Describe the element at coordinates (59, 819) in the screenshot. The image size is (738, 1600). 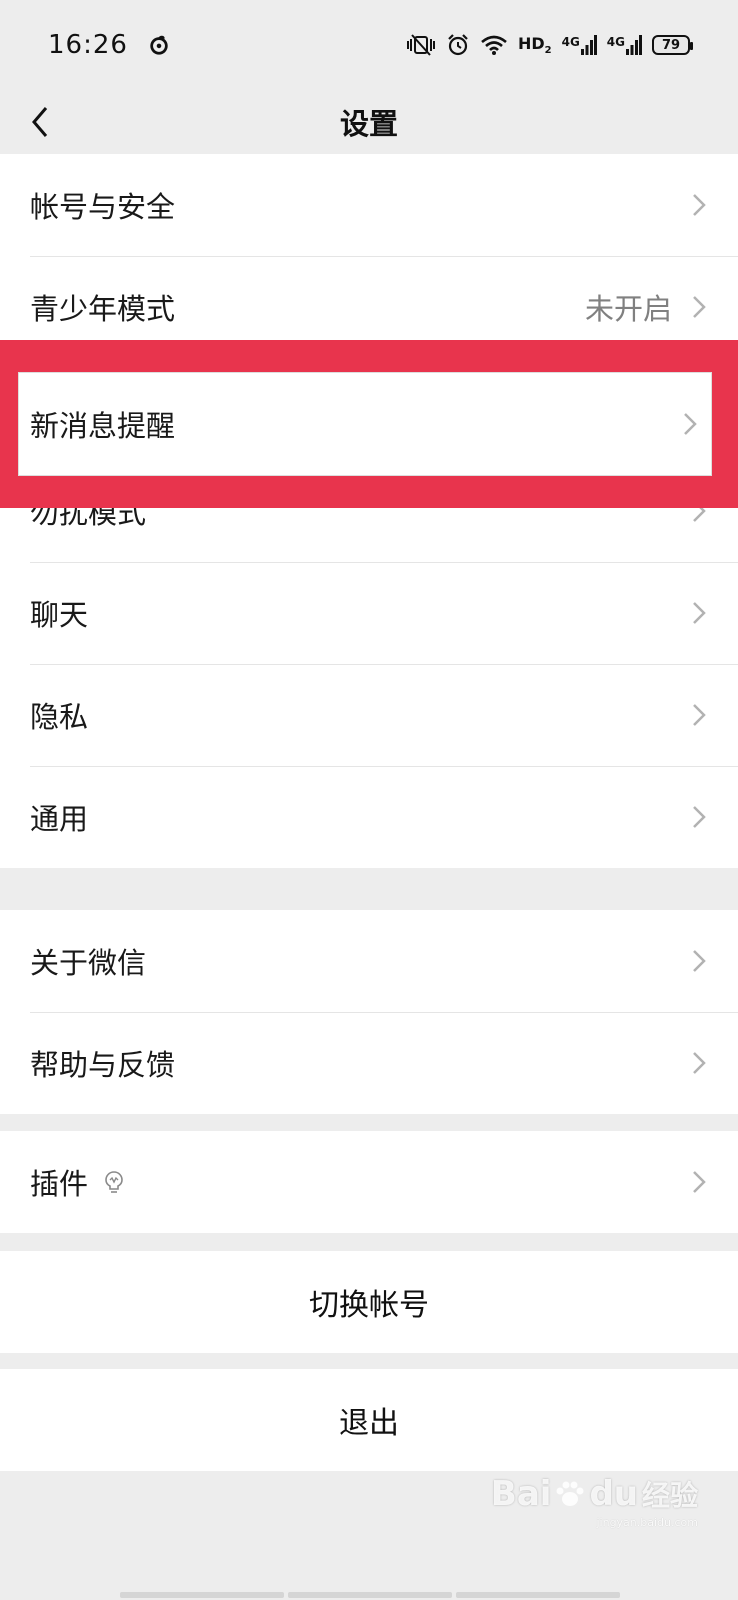
I see `settings-item-label: 通用` at that location.